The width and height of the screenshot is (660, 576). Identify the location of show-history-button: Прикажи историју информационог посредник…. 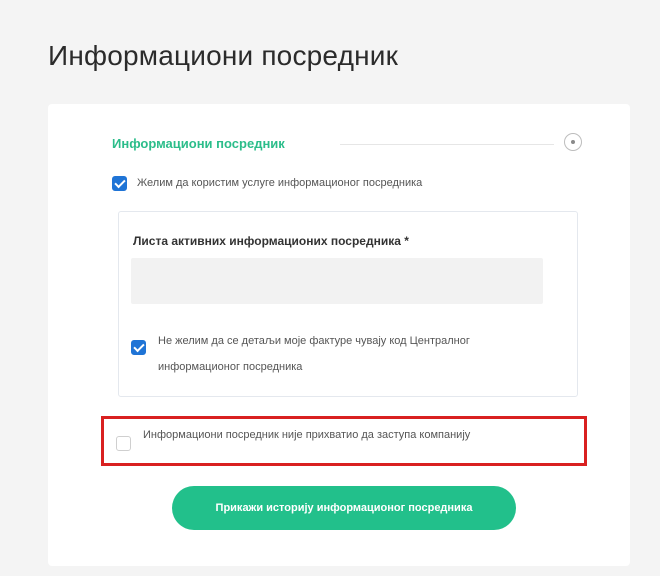
(344, 508).